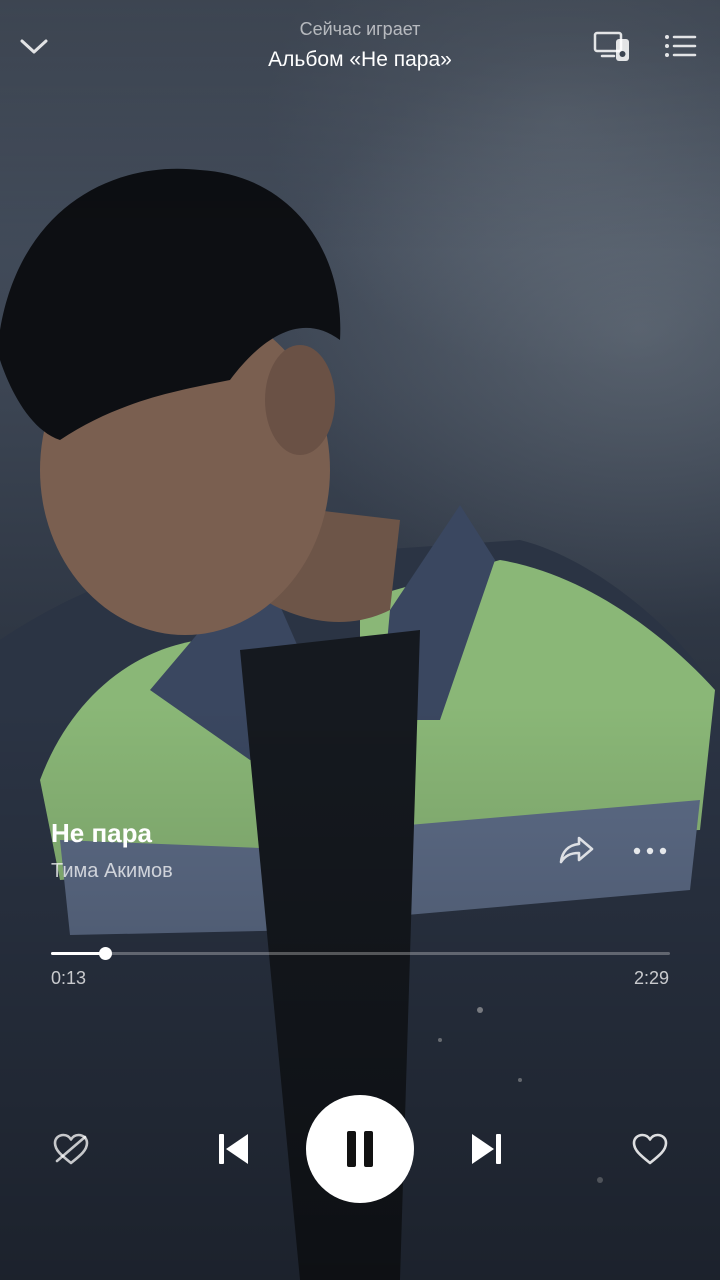 This screenshot has width=720, height=1280. I want to click on pause-icon, so click(360, 1149).